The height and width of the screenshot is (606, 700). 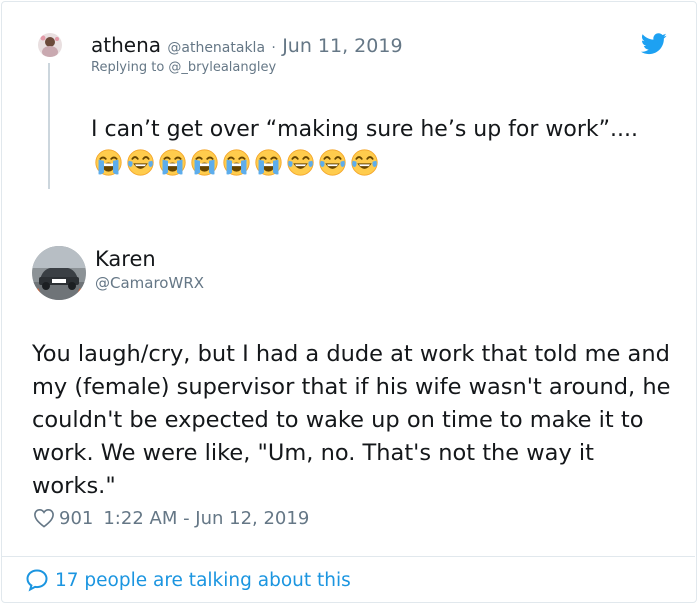 I want to click on heart-outline-icon, so click(x=44, y=518).